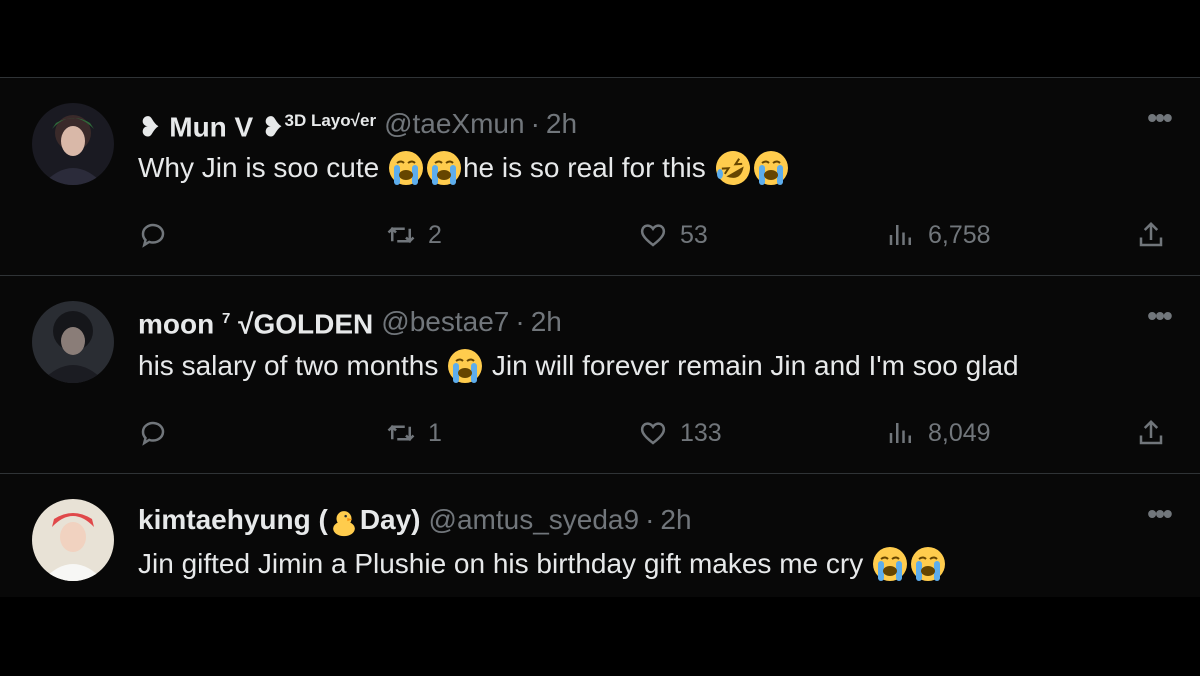 The image size is (1200, 676). What do you see at coordinates (634, 322) in the screenshot?
I see `tweet-header: moon 7 √GOLDEN @bestae7 · 2h` at bounding box center [634, 322].